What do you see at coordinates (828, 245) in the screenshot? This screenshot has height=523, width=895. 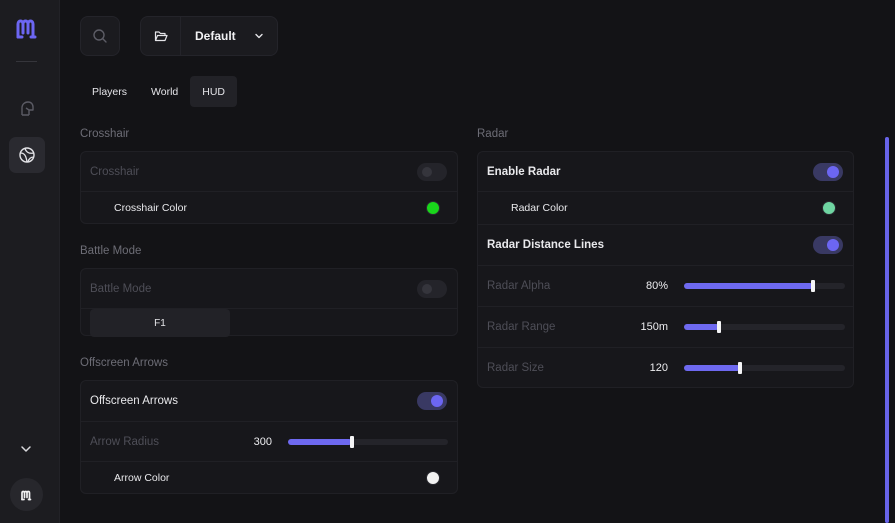 I see `radar-distance-lines-toggle` at bounding box center [828, 245].